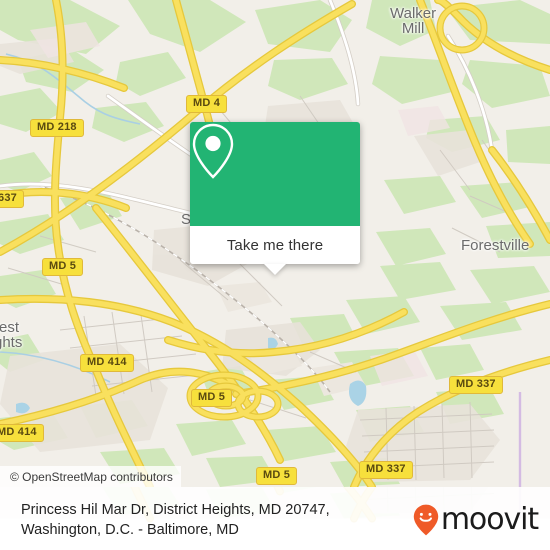 Image resolution: width=550 pixels, height=550 pixels. What do you see at coordinates (275, 269) in the screenshot?
I see `popup-pointer-tail` at bounding box center [275, 269].